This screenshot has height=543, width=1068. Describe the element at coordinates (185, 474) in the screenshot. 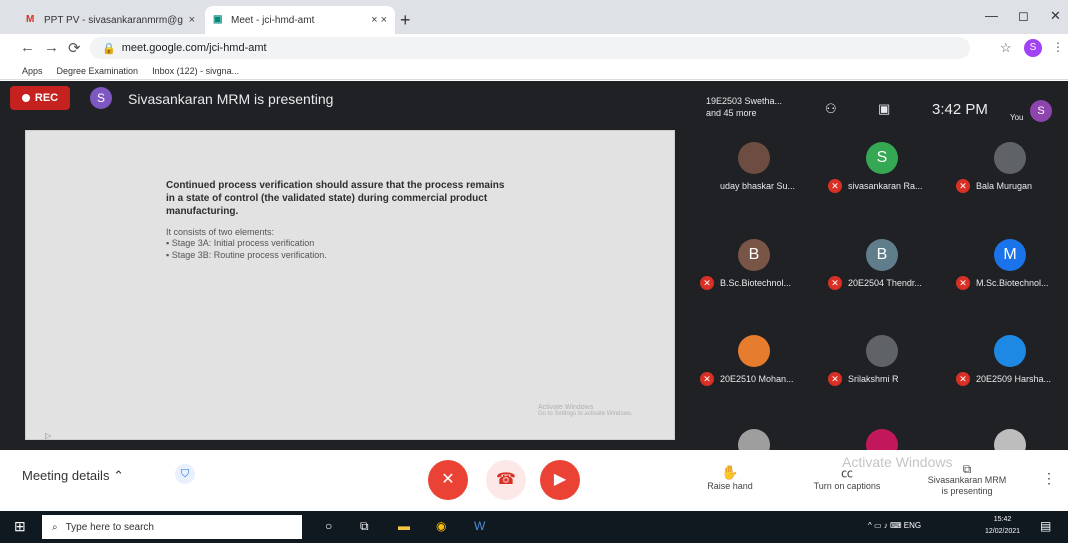

I see `shield-icon: ⛉` at that location.